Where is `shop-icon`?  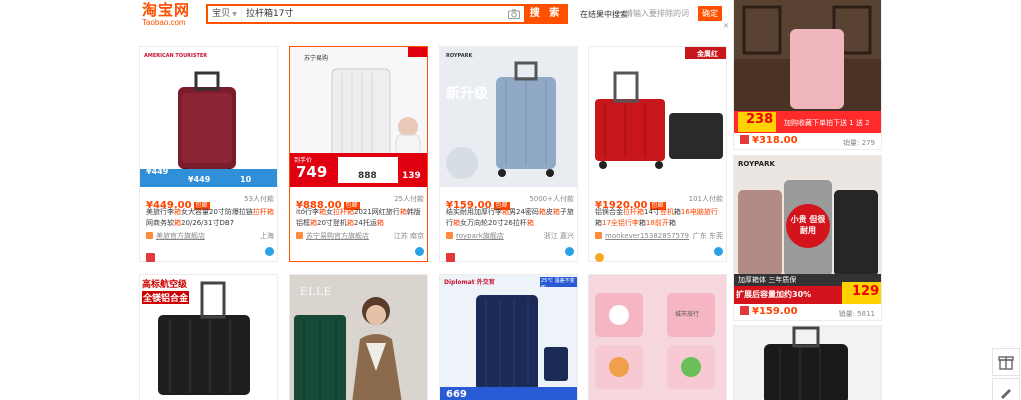
shop-icon is located at coordinates (149, 235).